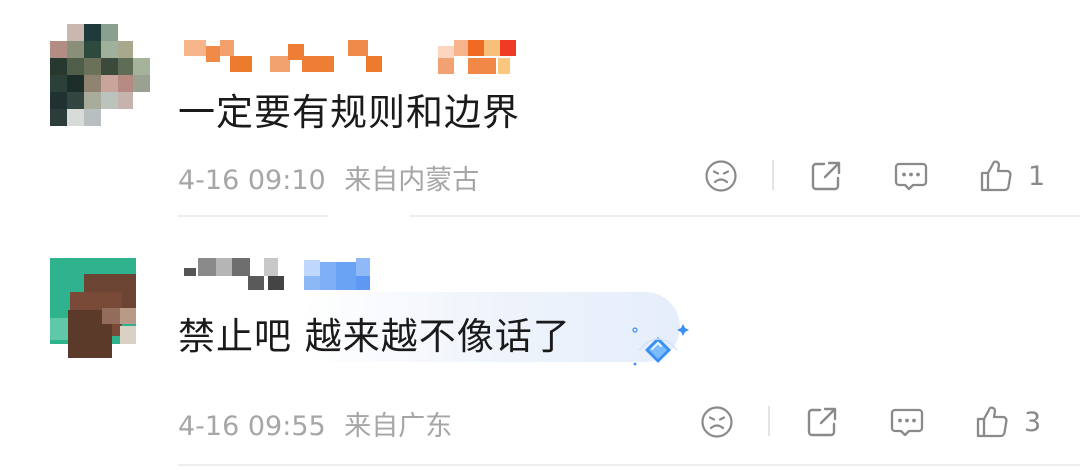 This screenshot has width=1080, height=469. What do you see at coordinates (1037, 176) in the screenshot?
I see `like-count: 1` at bounding box center [1037, 176].